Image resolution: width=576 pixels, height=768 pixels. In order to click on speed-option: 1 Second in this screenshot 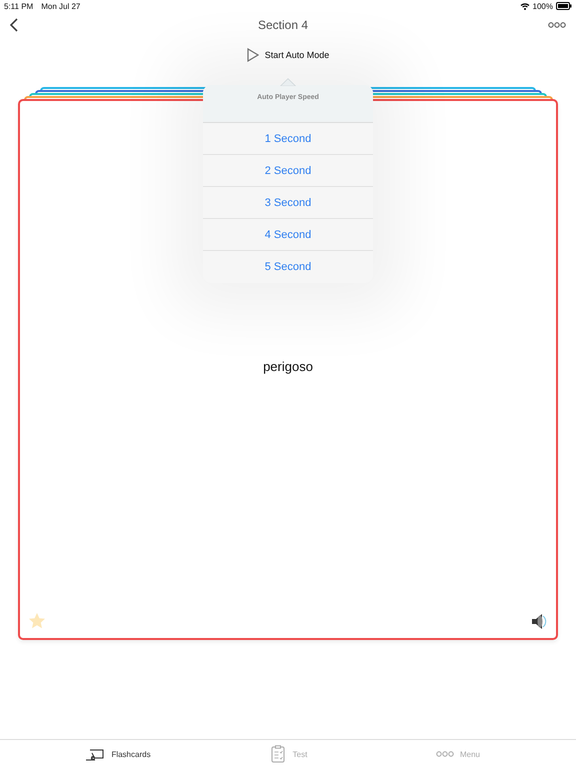, I will do `click(288, 139)`.